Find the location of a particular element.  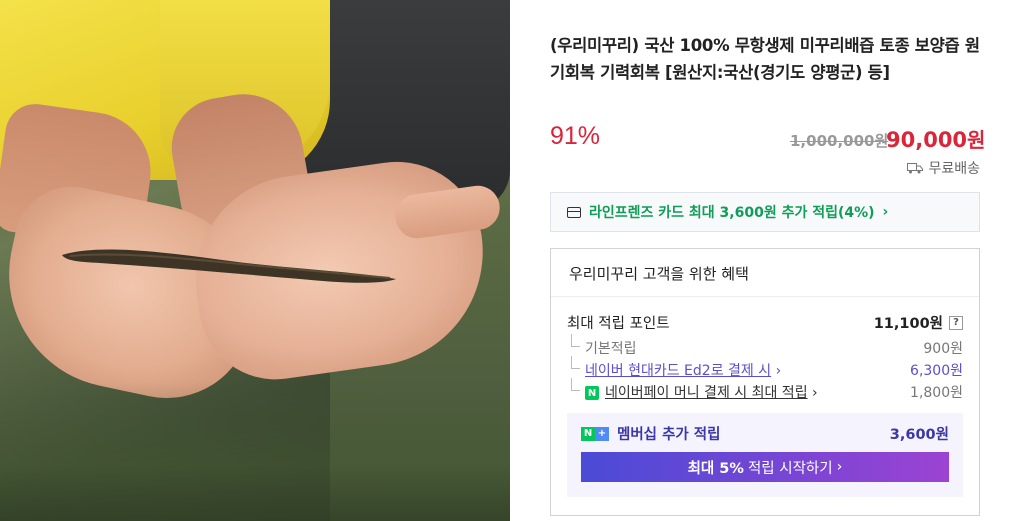

benefit-heading: 우리미꾸리 고객을 위한 혜택 is located at coordinates (765, 273).